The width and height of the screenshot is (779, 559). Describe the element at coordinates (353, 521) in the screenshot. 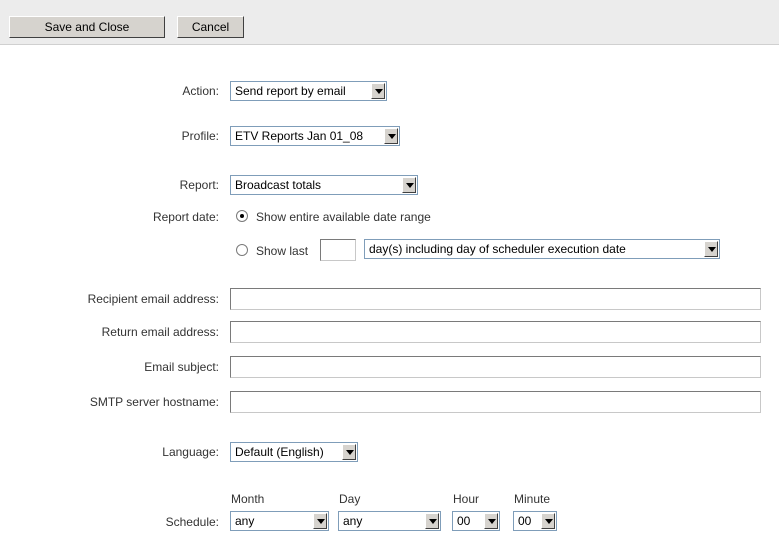

I see `day-select-value: any` at that location.